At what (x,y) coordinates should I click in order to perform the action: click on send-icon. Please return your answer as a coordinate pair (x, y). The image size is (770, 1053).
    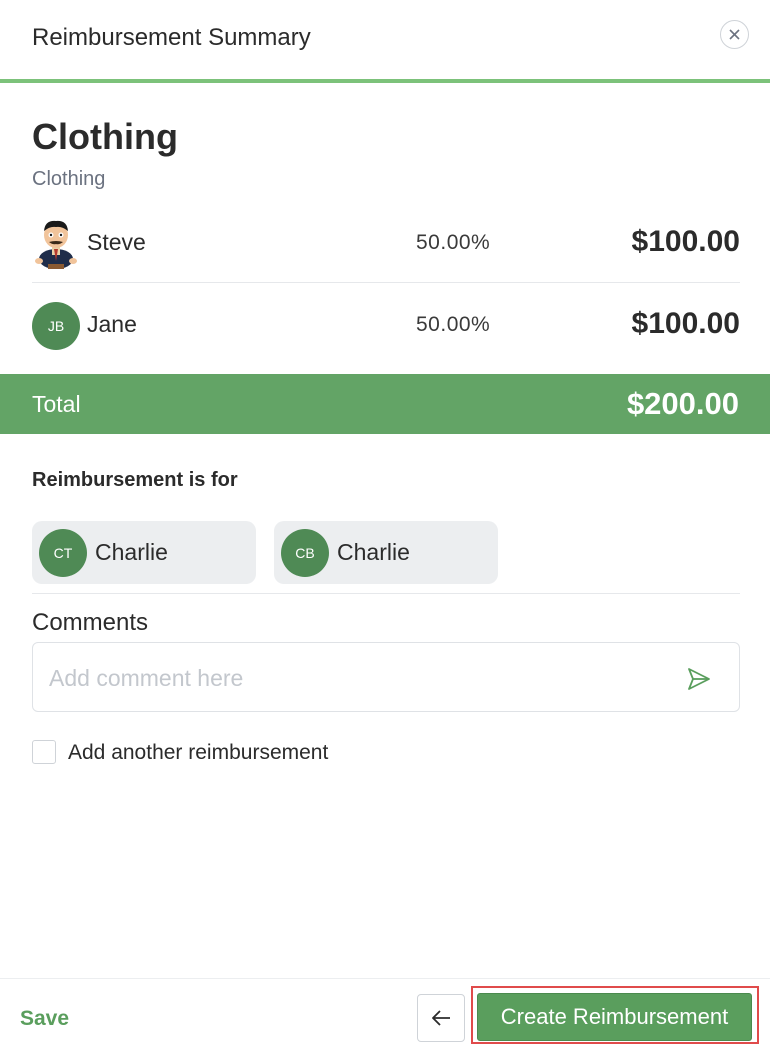
    Looking at the image, I should click on (699, 679).